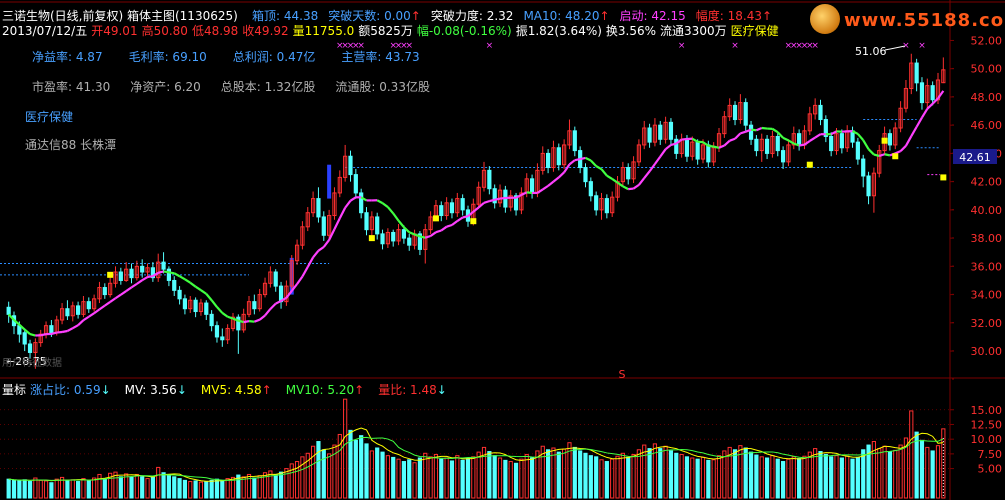 This screenshot has width=1005, height=500. What do you see at coordinates (767, 16) in the screenshot?
I see `arrow-icon: ↑` at bounding box center [767, 16].